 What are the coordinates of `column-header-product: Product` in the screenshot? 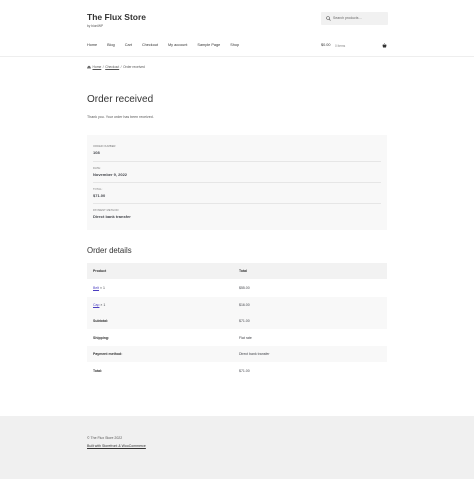 It's located at (100, 271).